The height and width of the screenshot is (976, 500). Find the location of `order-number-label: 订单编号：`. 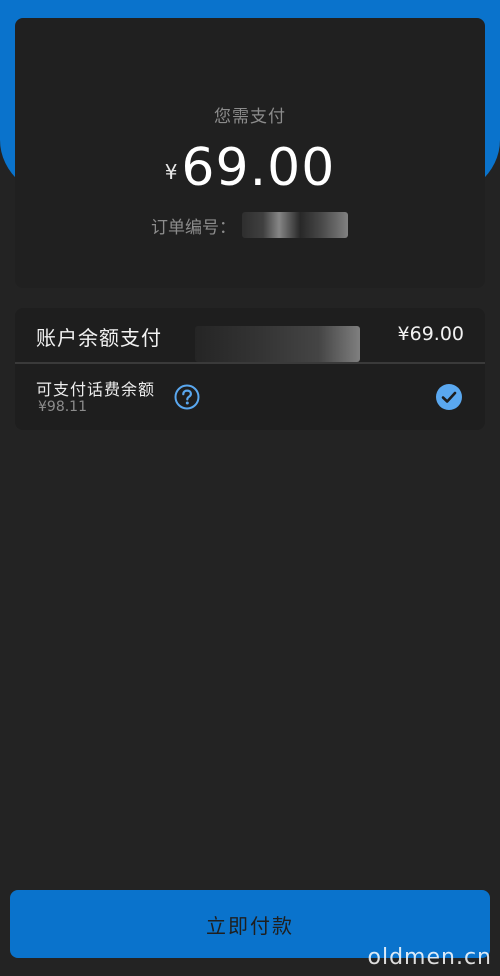

order-number-label: 订单编号： is located at coordinates (193, 227).